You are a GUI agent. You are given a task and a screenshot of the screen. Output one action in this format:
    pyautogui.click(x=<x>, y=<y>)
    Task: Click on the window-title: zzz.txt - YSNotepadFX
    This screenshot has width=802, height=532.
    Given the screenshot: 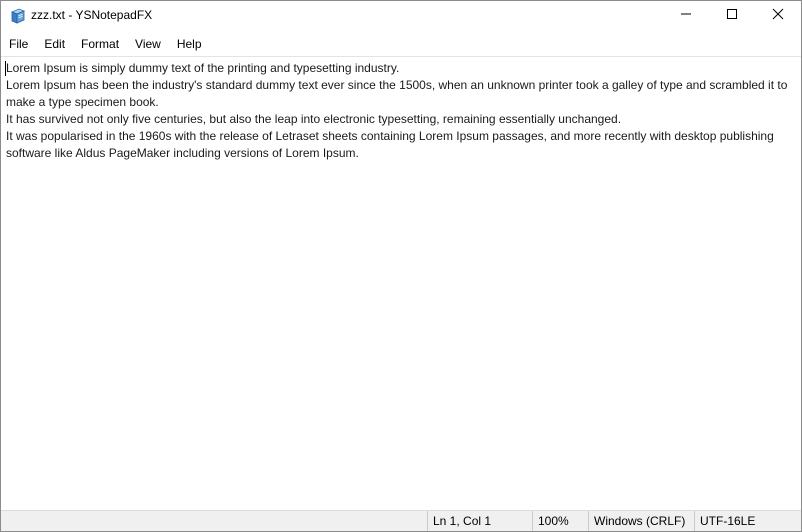 What is the action you would take?
    pyautogui.click(x=92, y=15)
    